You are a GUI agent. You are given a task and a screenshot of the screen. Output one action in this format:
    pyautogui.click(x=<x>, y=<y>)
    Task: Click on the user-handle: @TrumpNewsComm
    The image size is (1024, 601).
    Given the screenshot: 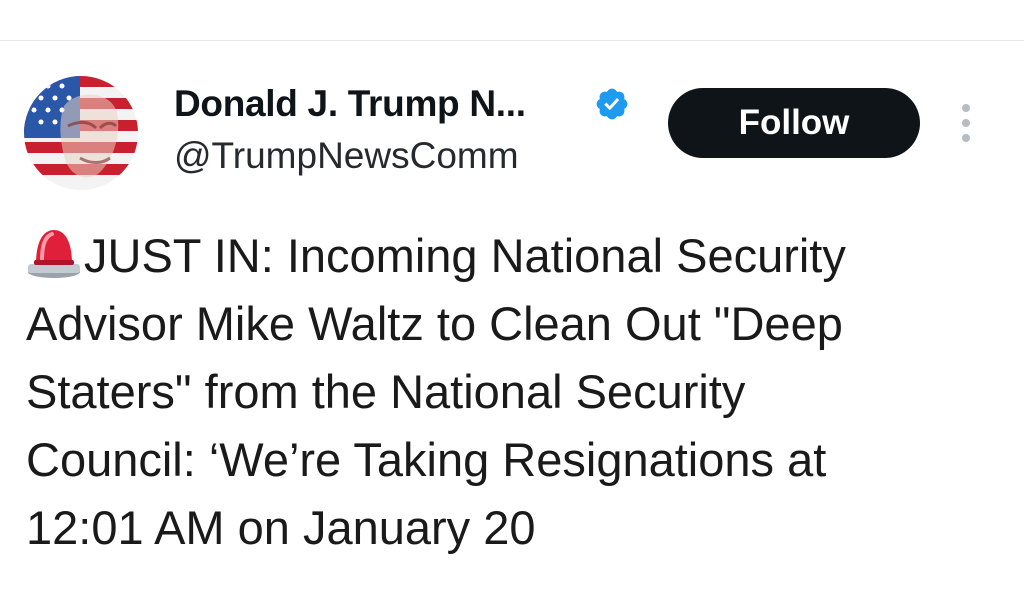 What is the action you would take?
    pyautogui.click(x=346, y=156)
    